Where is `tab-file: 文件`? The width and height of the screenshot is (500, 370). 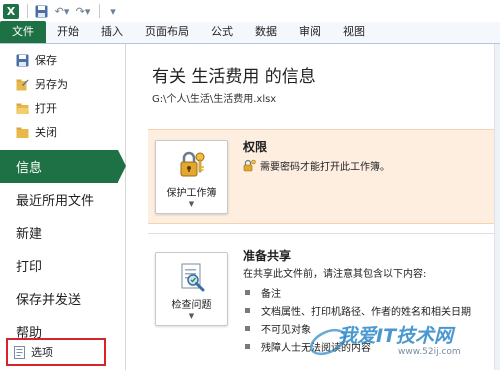 tab-file: 文件 is located at coordinates (23, 32).